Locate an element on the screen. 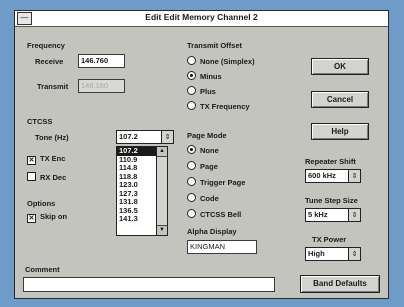 This screenshot has height=307, width=404. cancel-button: Cancel is located at coordinates (340, 99).